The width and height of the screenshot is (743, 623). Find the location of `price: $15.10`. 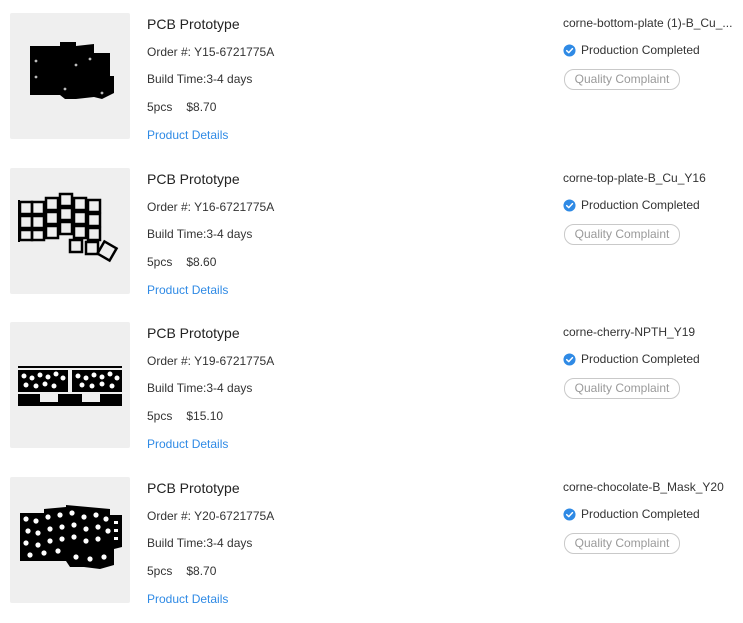

price: $15.10 is located at coordinates (205, 416).